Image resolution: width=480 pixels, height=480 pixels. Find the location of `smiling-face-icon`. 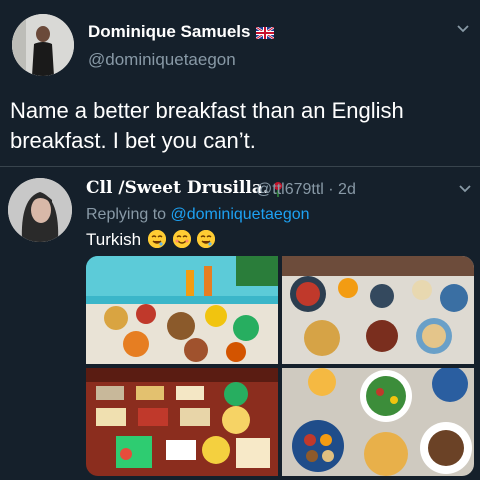

smiling-face-icon is located at coordinates (181, 239).